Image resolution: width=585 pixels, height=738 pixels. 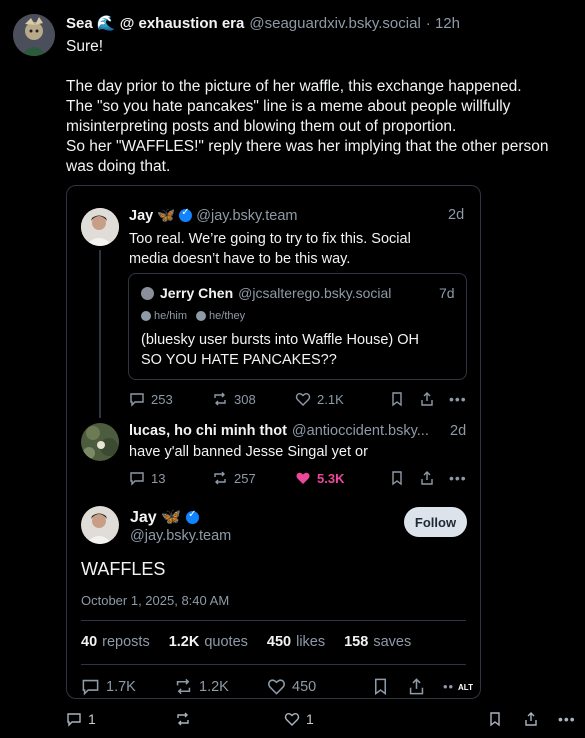 What do you see at coordinates (356, 642) in the screenshot?
I see `saves-number: 158` at bounding box center [356, 642].